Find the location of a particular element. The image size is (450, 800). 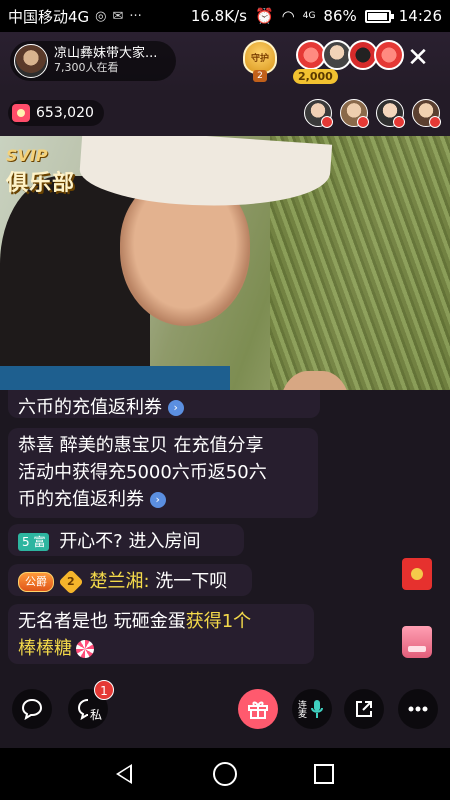

level-badge: 2 is located at coordinates (71, 582).